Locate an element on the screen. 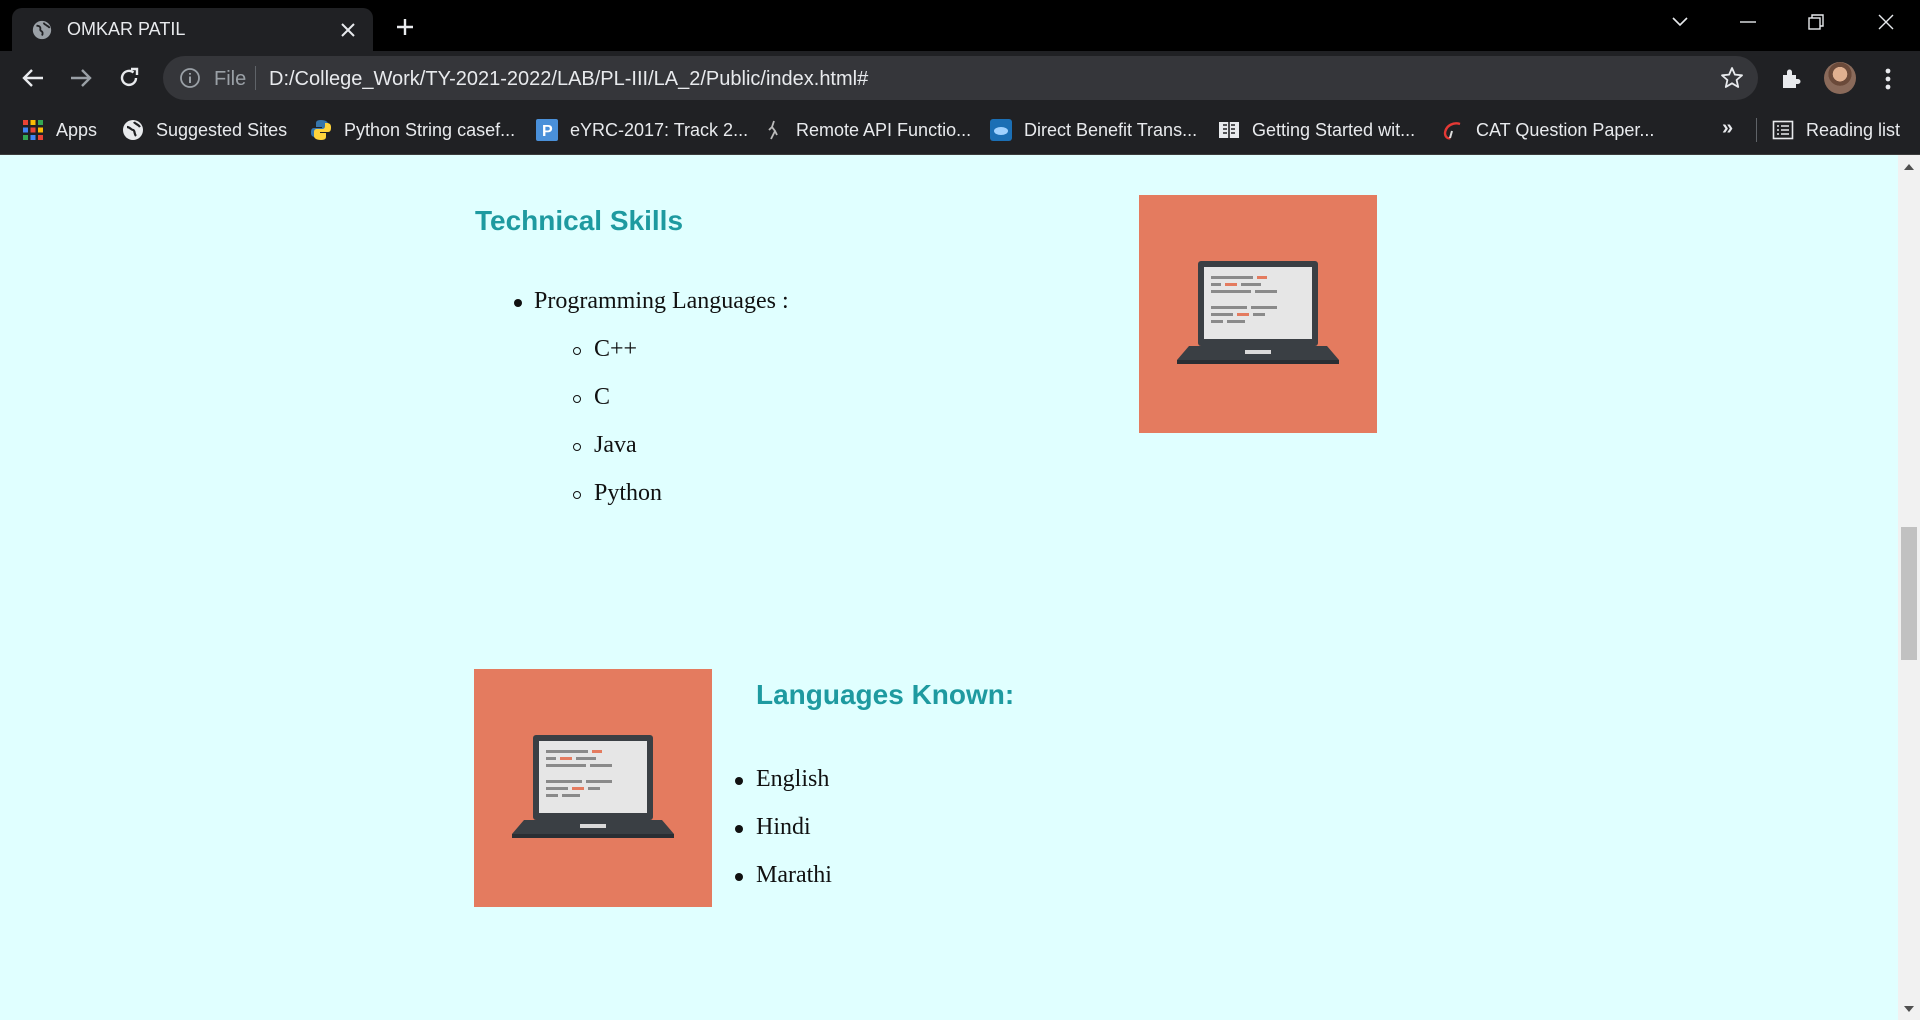 This screenshot has height=1020, width=1920. back-button is located at coordinates (33, 78).